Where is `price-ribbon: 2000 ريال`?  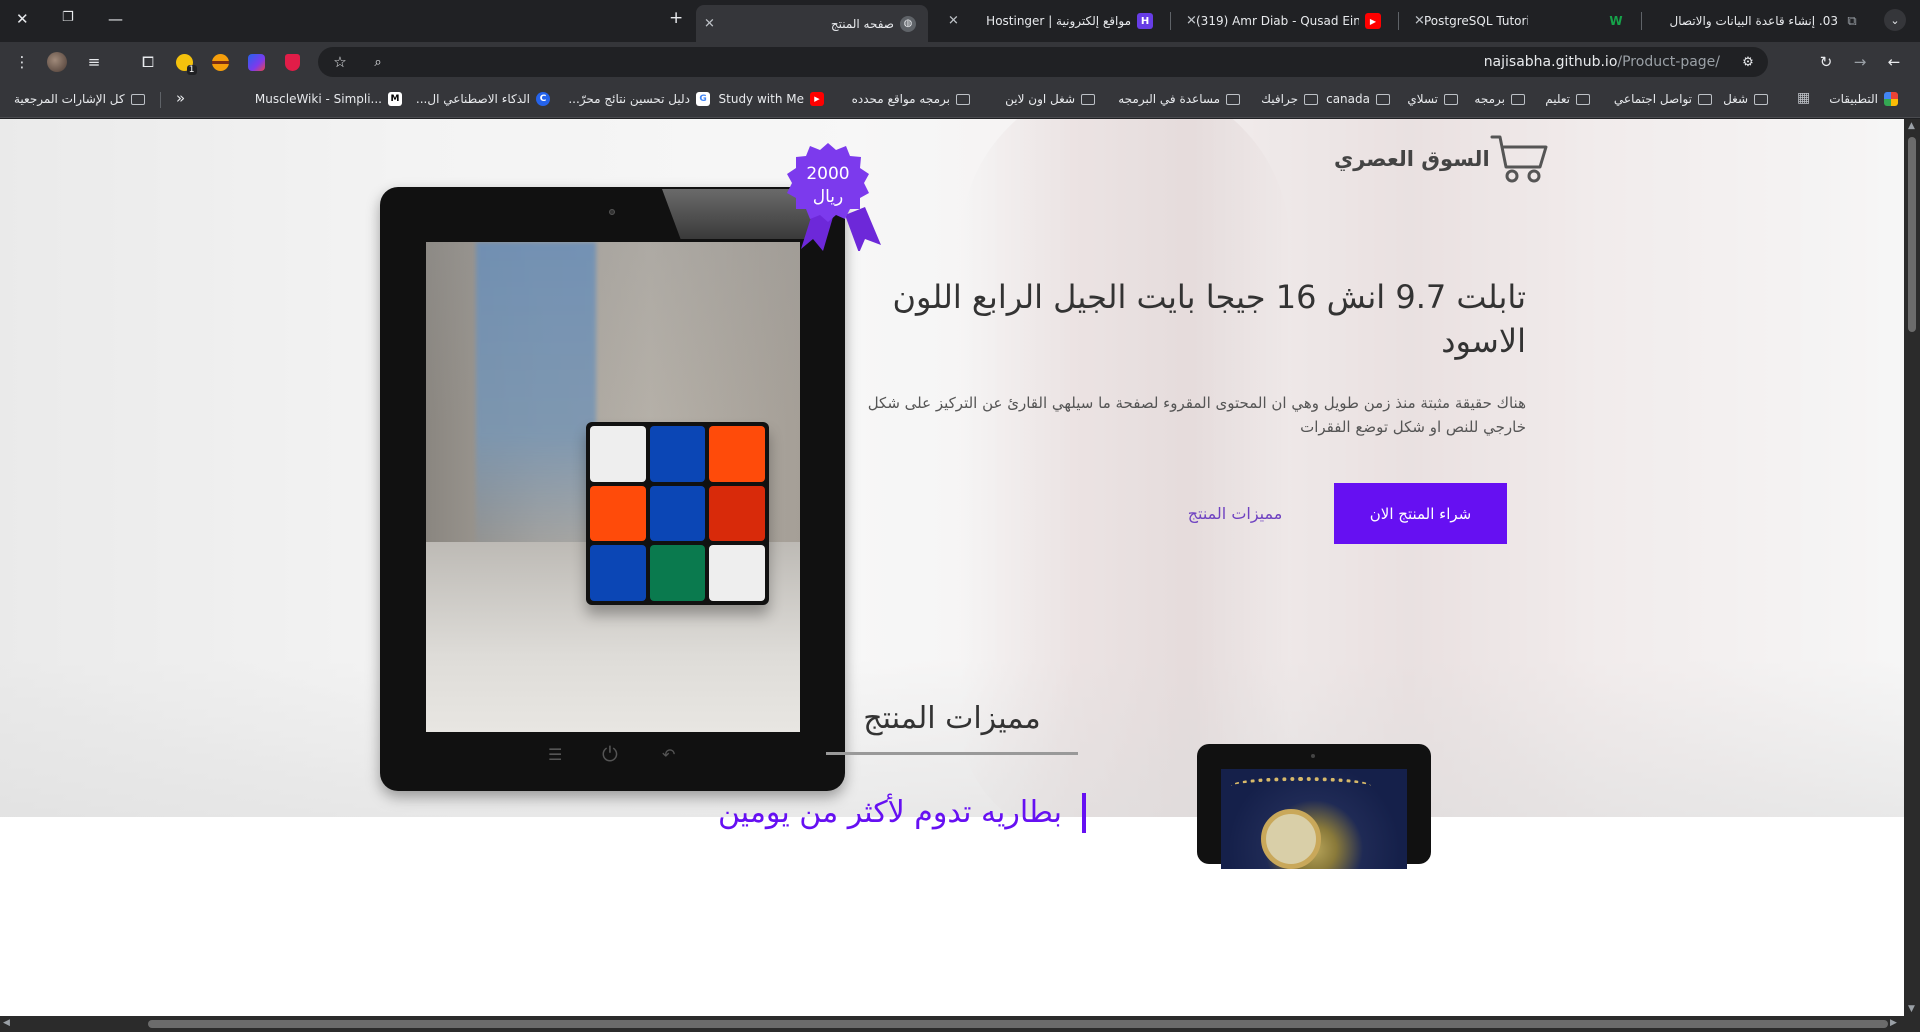 price-ribbon: 2000 ريال is located at coordinates (838, 196).